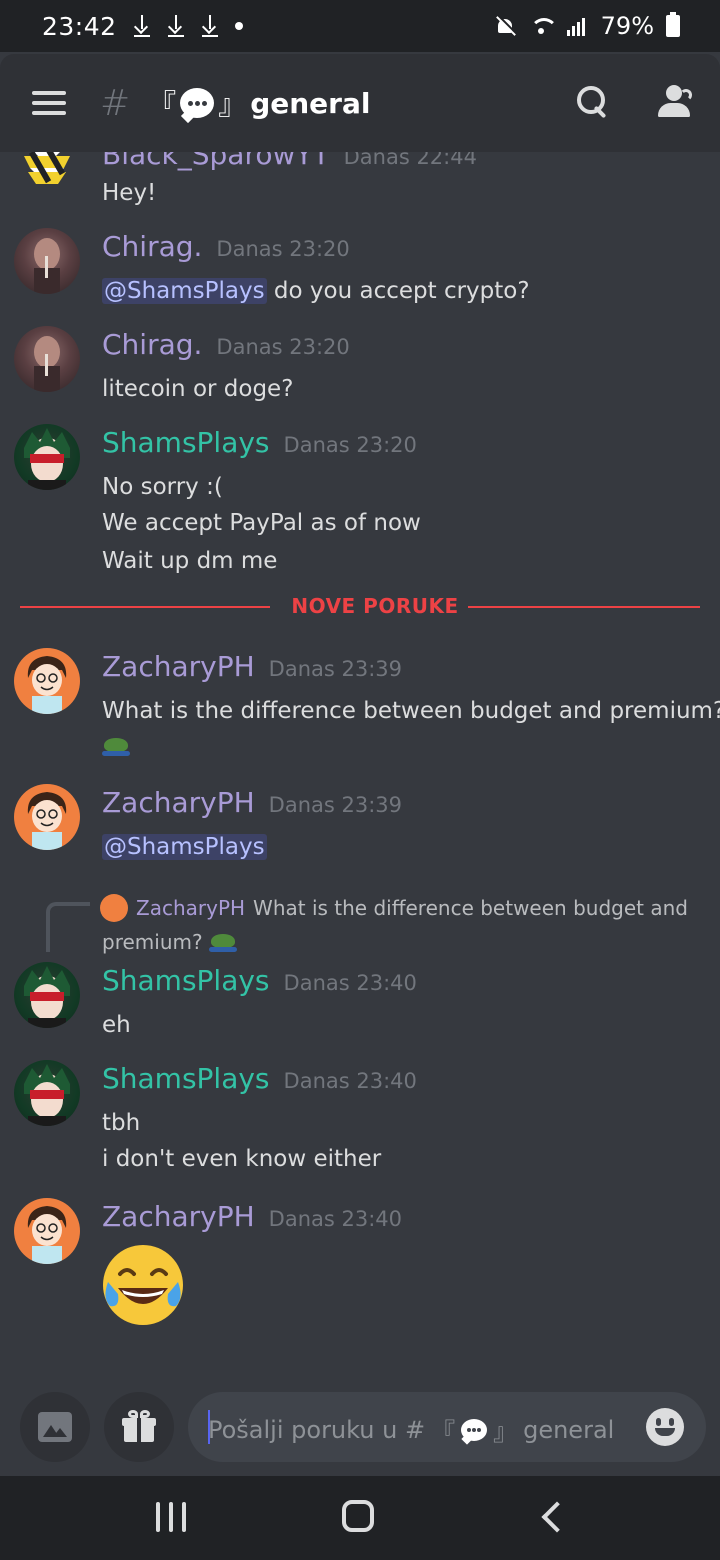  Describe the element at coordinates (401, 291) in the screenshot. I see `message-text-content: do you accept crypto?` at that location.